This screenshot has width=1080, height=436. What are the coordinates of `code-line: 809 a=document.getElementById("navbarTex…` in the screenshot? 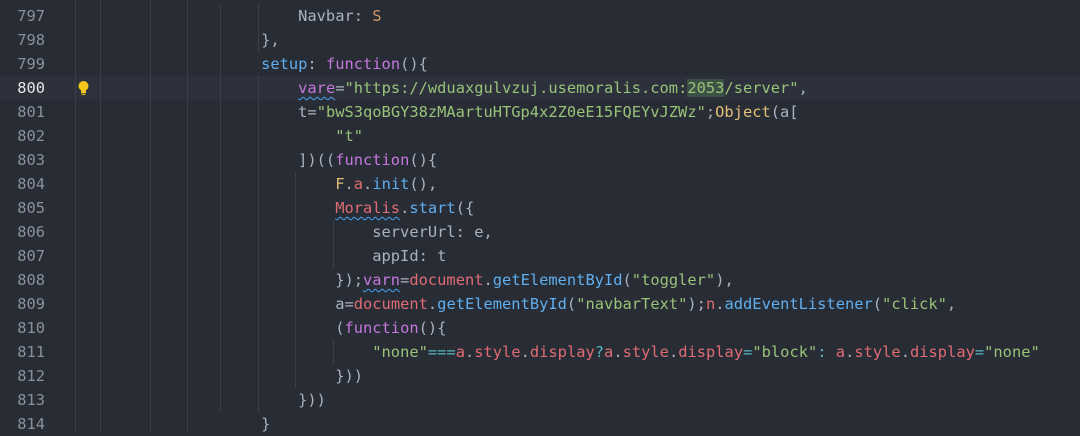 It's located at (540, 304).